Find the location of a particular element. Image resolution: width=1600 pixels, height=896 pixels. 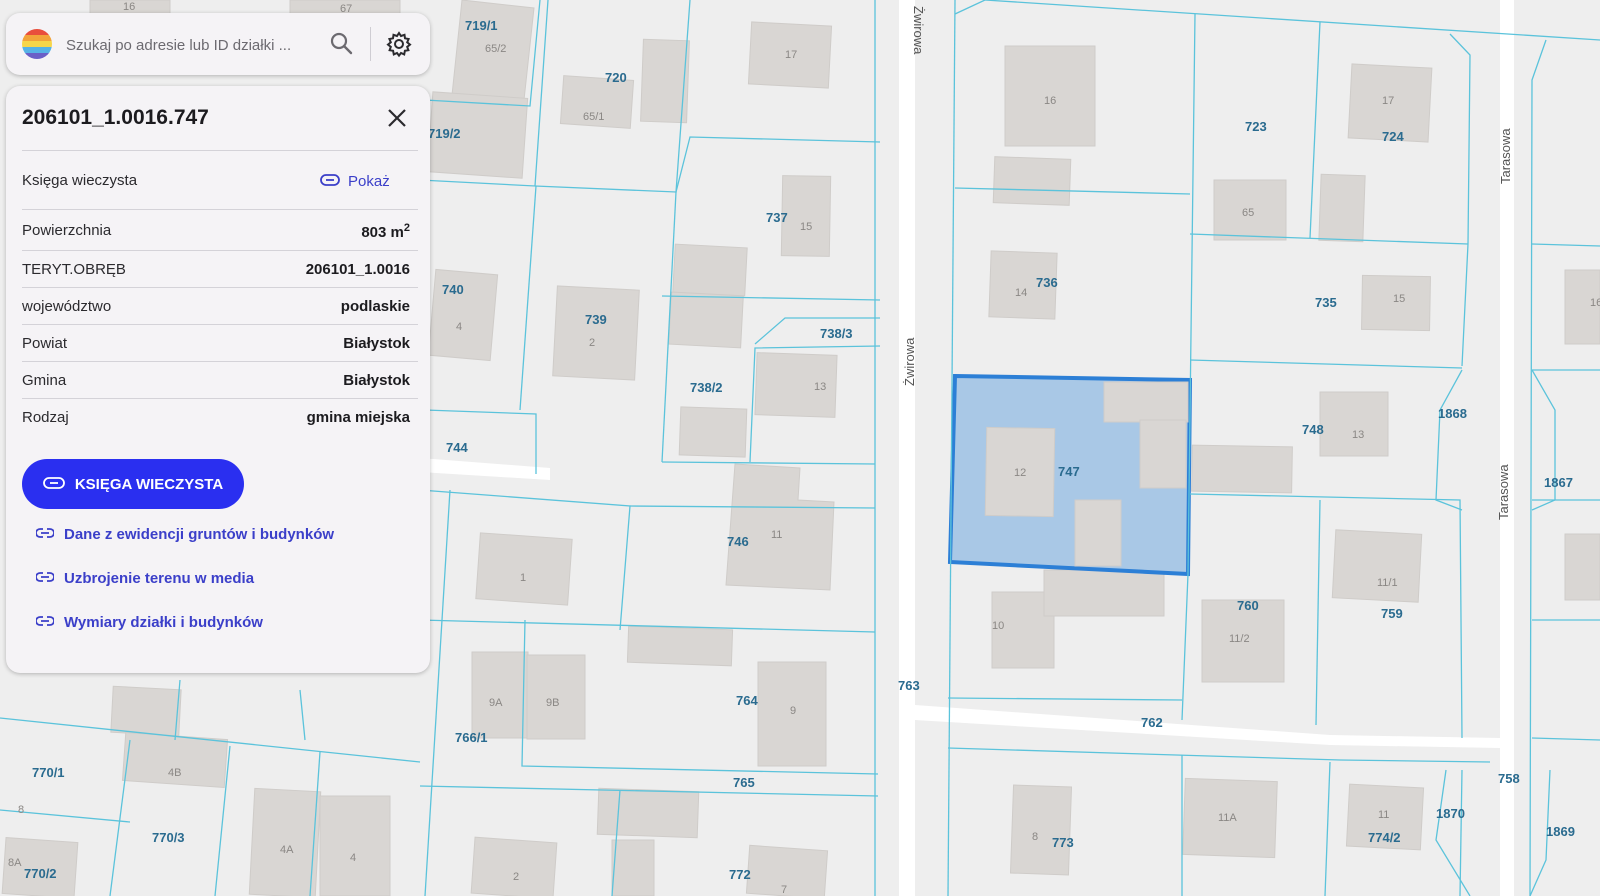

parcel-label: 766/1 is located at coordinates (471, 737).